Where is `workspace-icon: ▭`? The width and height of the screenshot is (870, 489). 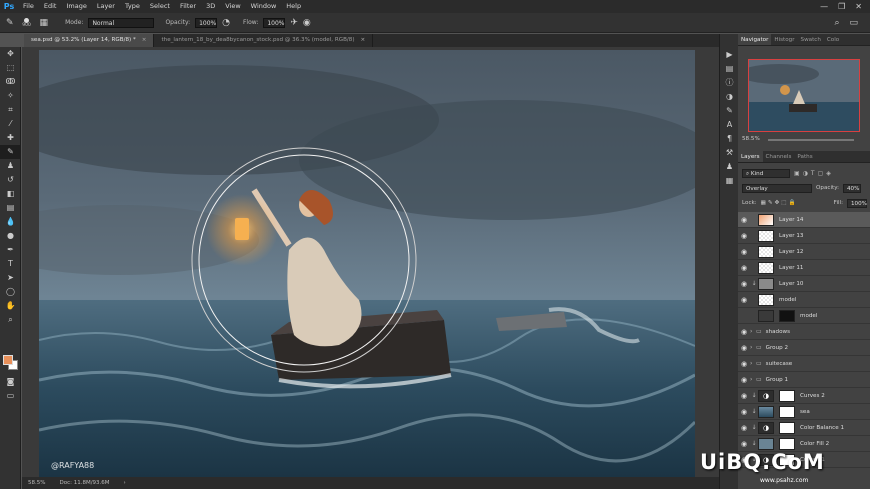
workspace-icon: ▭ is located at coordinates (853, 23).